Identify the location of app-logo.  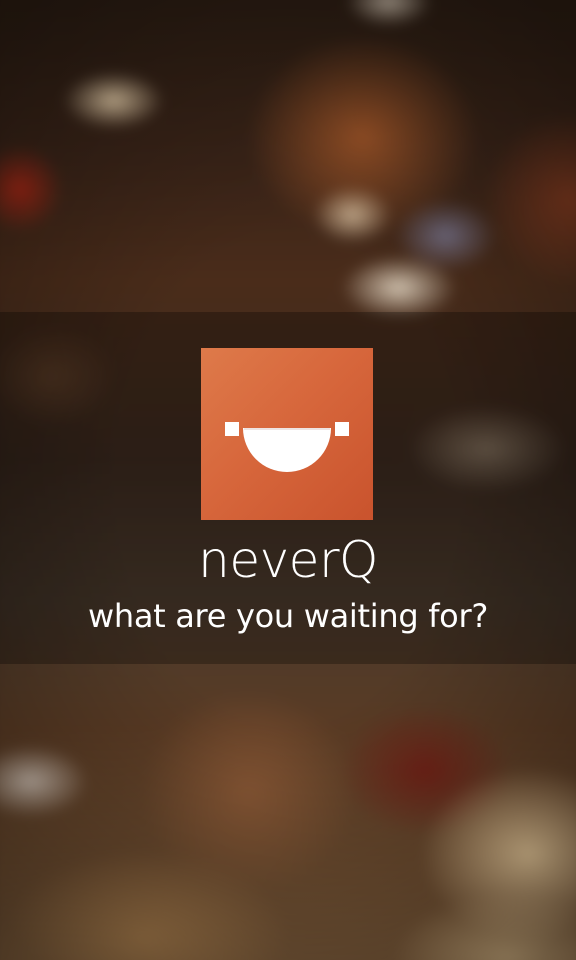
(287, 434).